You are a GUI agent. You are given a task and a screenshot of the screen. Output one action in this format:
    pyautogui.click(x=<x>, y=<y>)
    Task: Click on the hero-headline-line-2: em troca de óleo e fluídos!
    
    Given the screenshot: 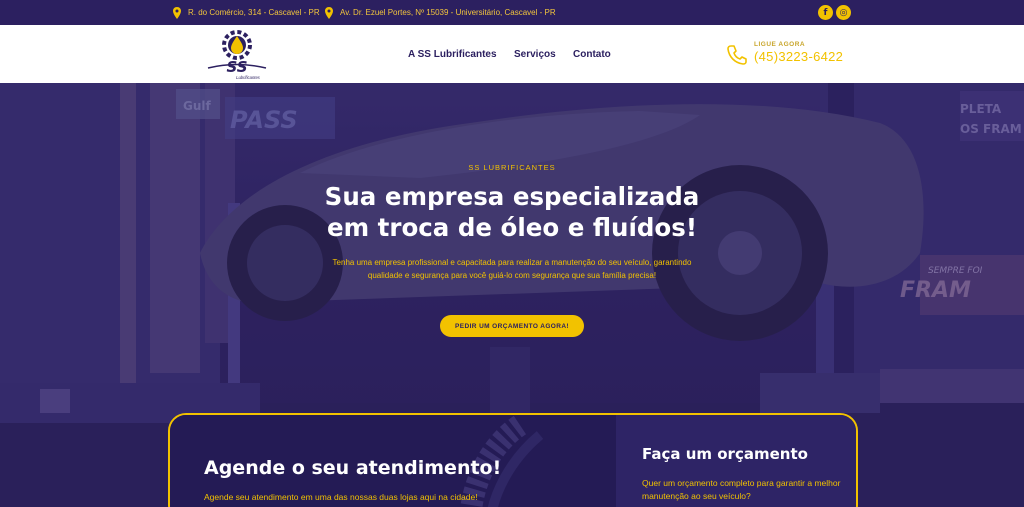 What is the action you would take?
    pyautogui.click(x=512, y=227)
    